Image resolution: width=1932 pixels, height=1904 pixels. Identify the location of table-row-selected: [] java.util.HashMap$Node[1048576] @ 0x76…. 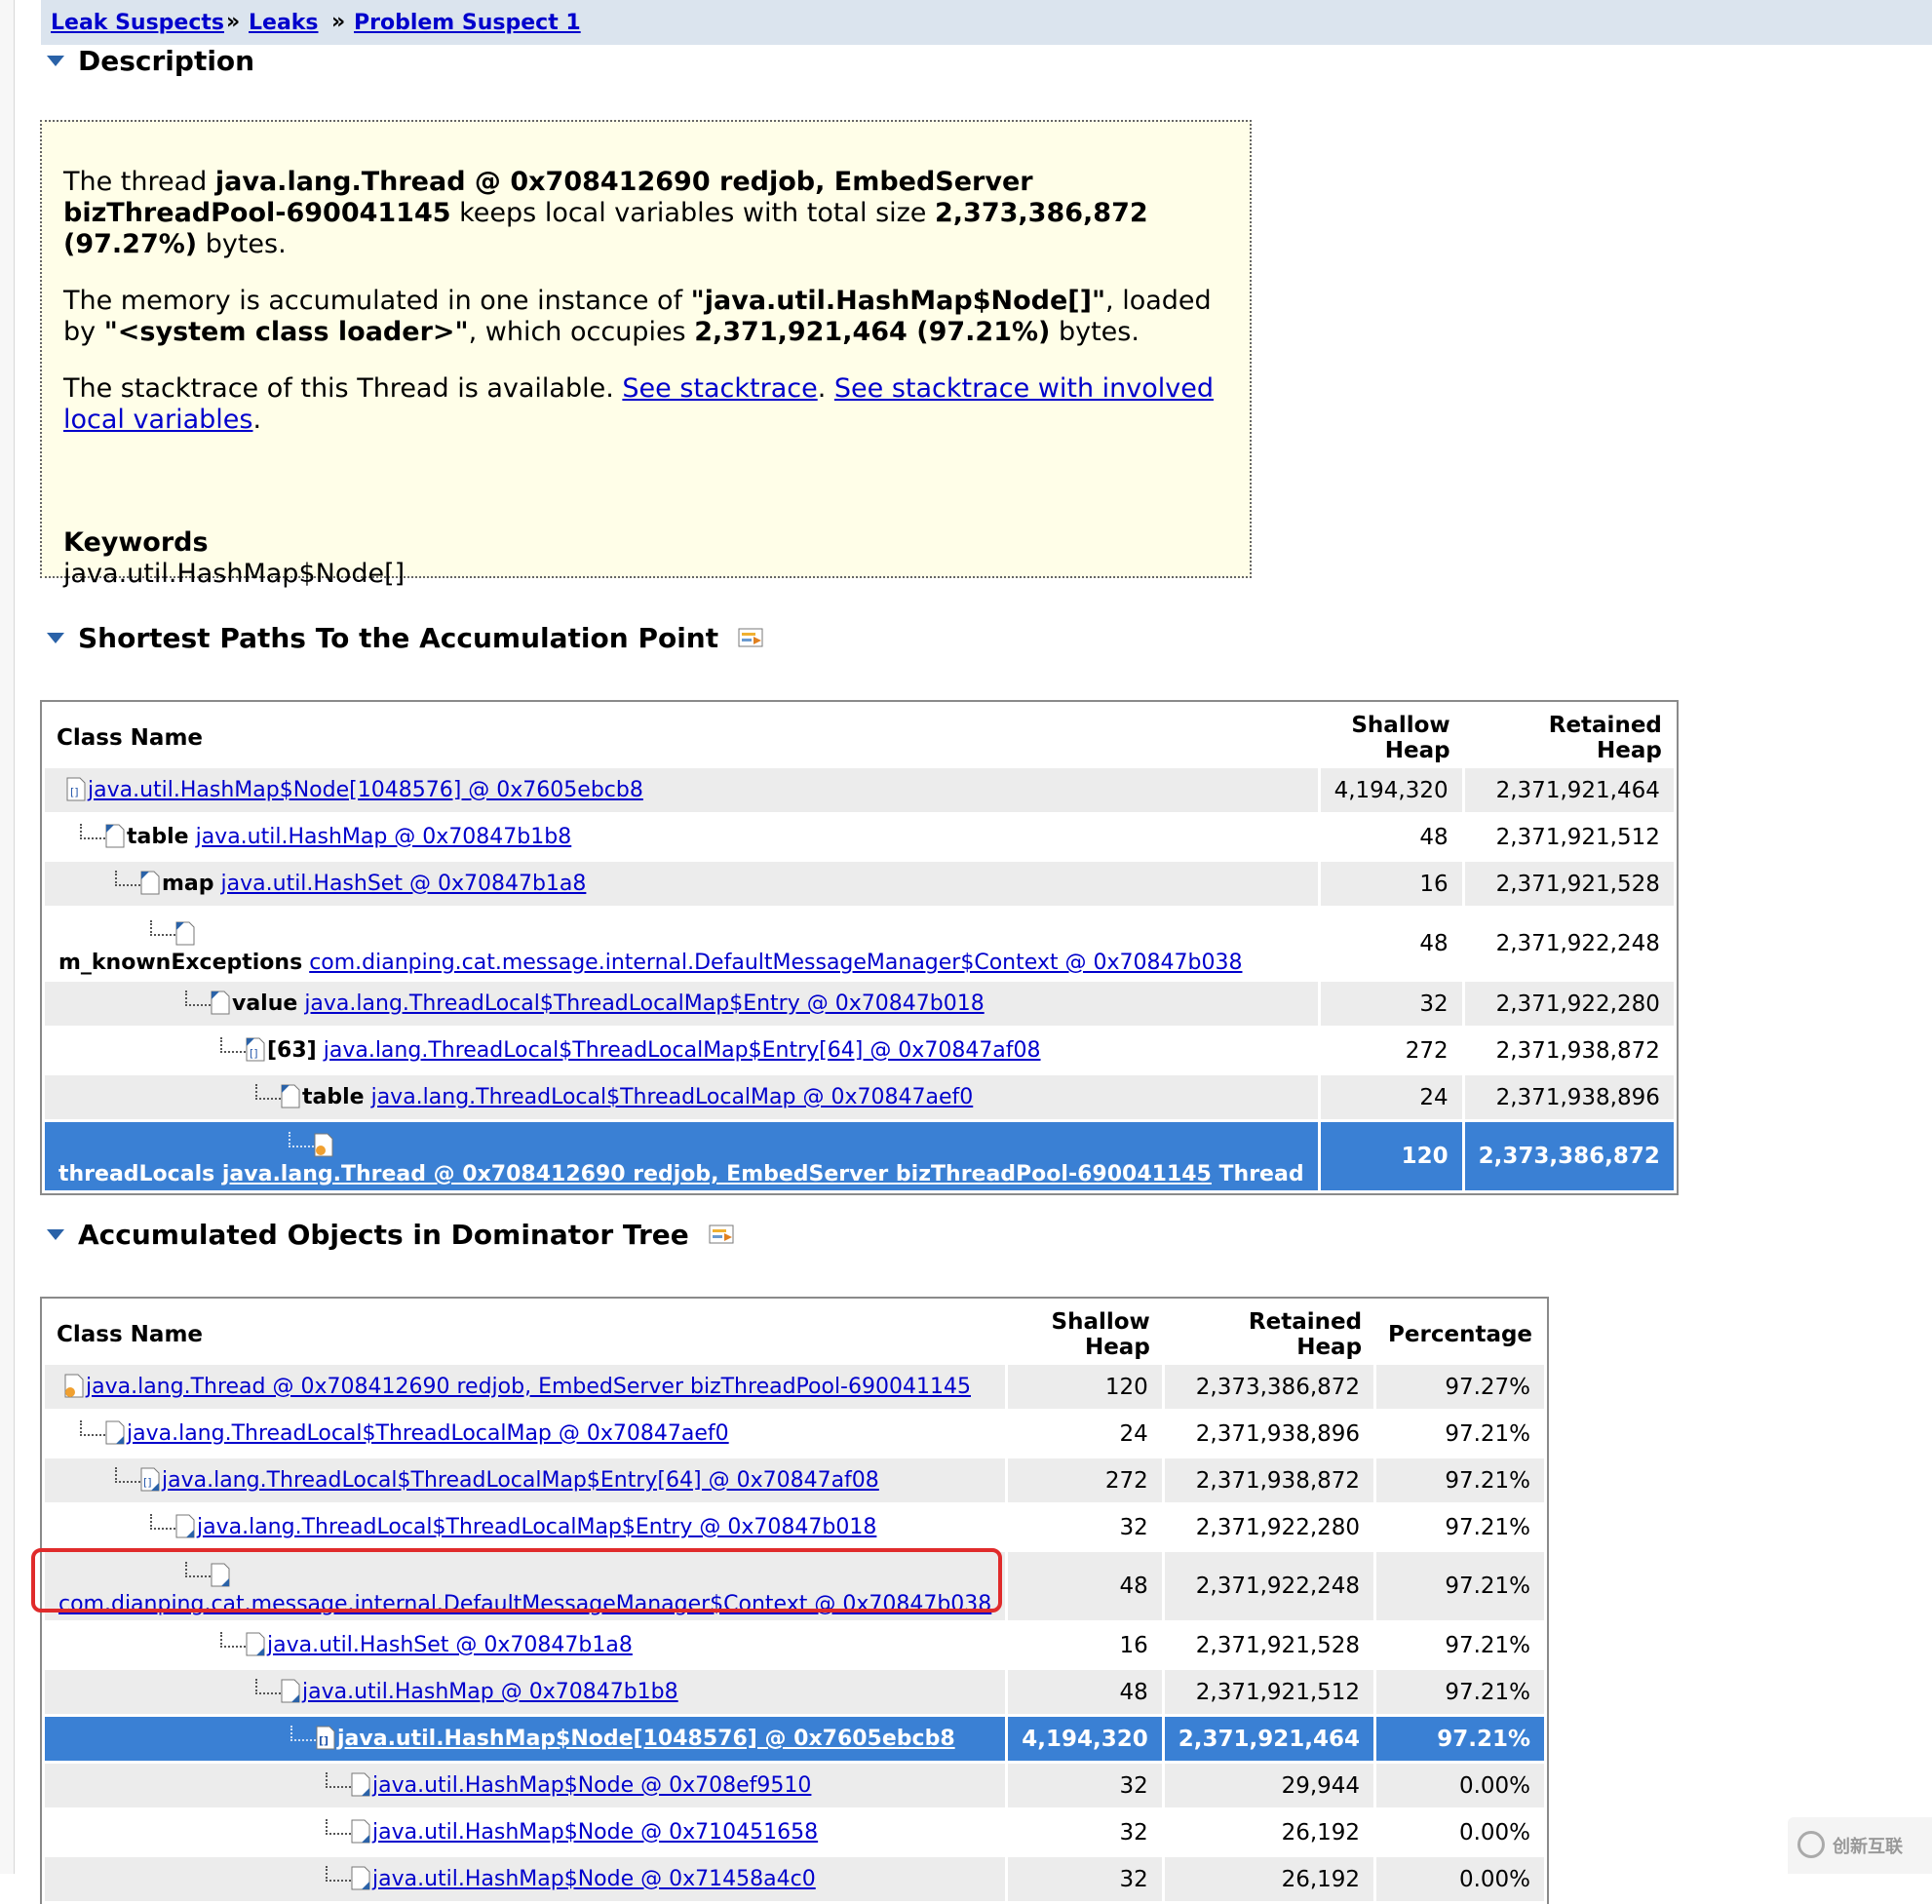
(795, 1739).